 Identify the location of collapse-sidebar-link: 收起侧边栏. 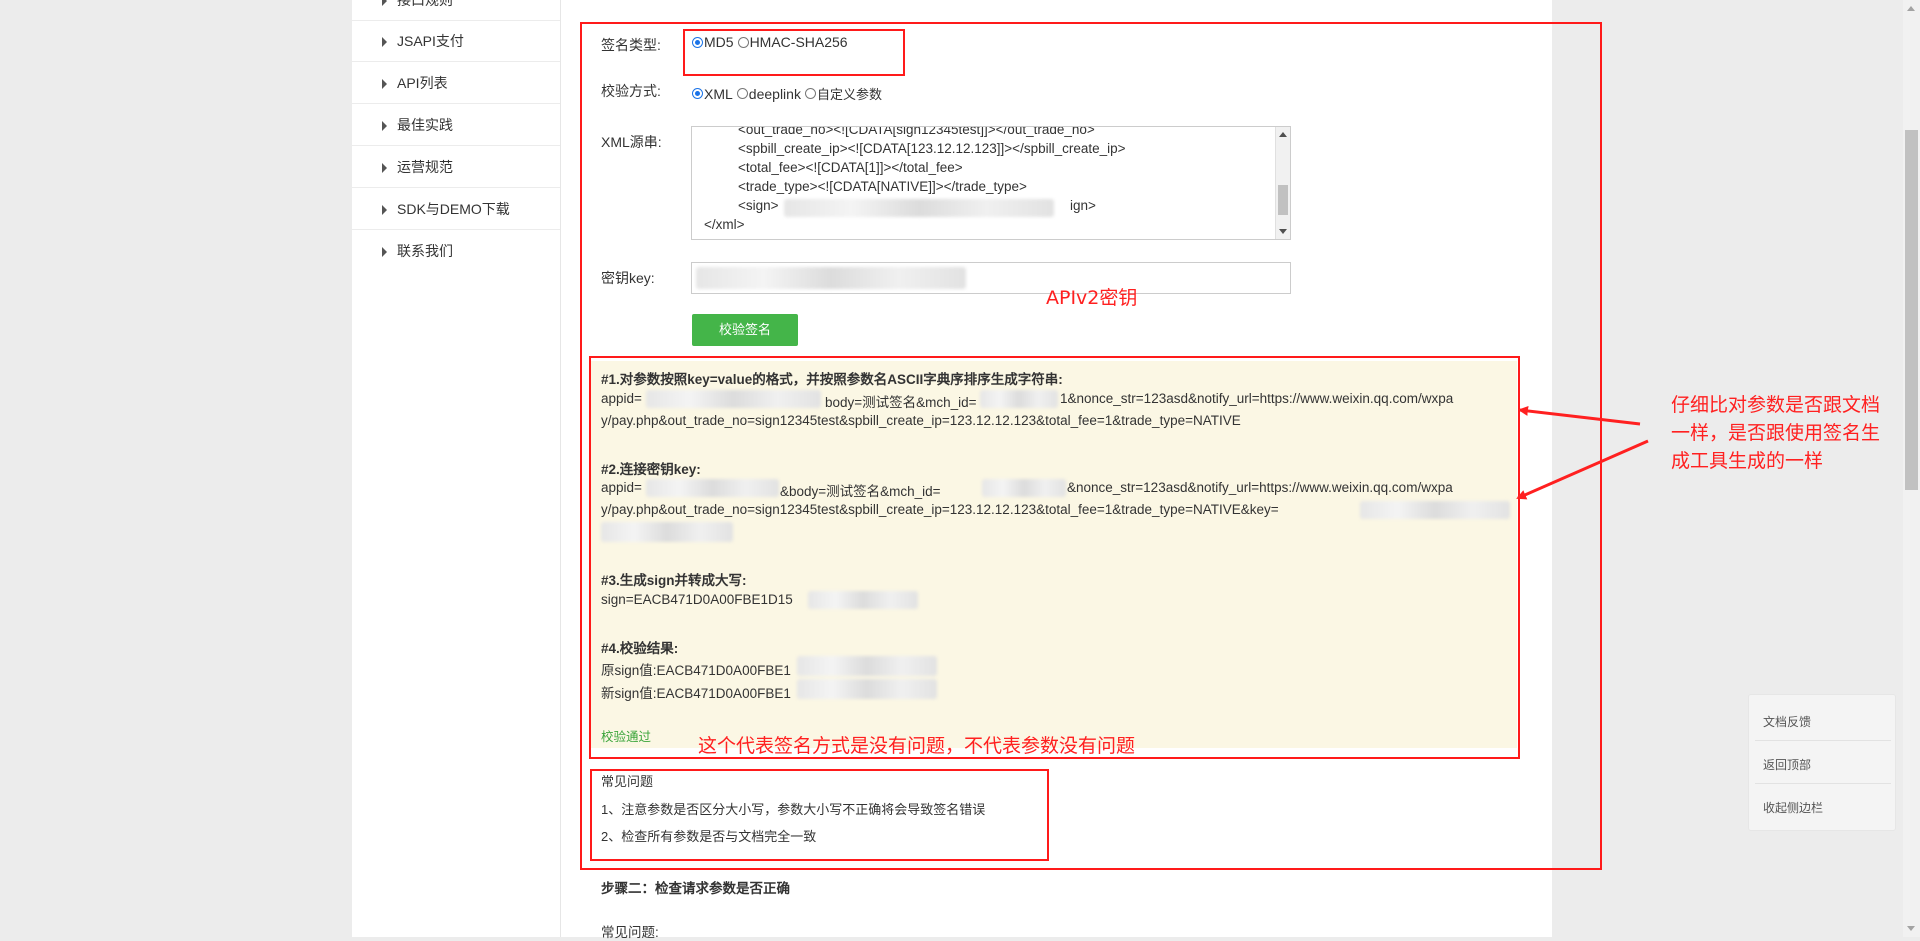
(1793, 807).